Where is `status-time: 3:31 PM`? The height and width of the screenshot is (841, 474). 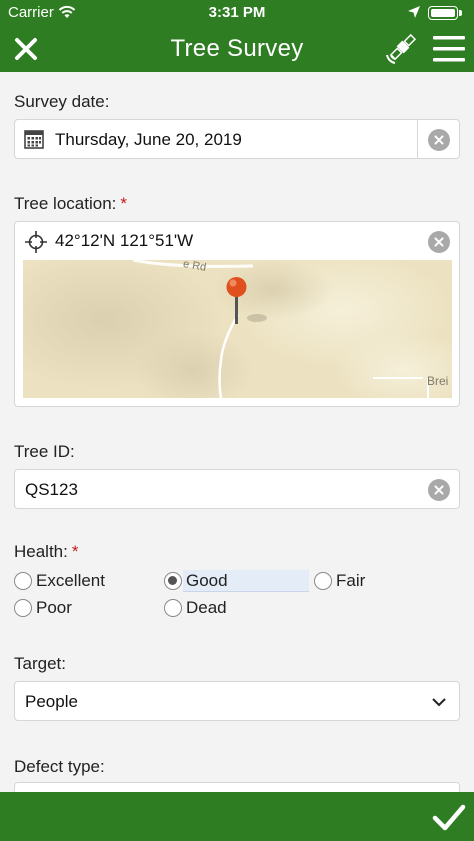
status-time: 3:31 PM is located at coordinates (237, 12).